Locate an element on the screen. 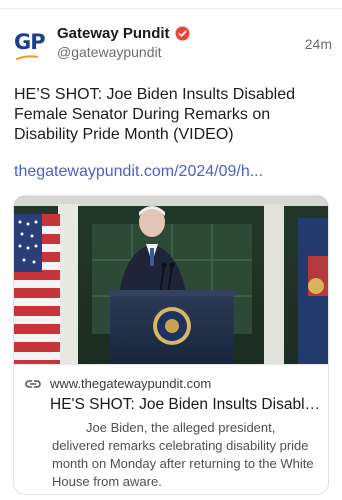 Image resolution: width=342 pixels, height=500 pixels. author-name-row: Gateway Pundit is located at coordinates (123, 33).